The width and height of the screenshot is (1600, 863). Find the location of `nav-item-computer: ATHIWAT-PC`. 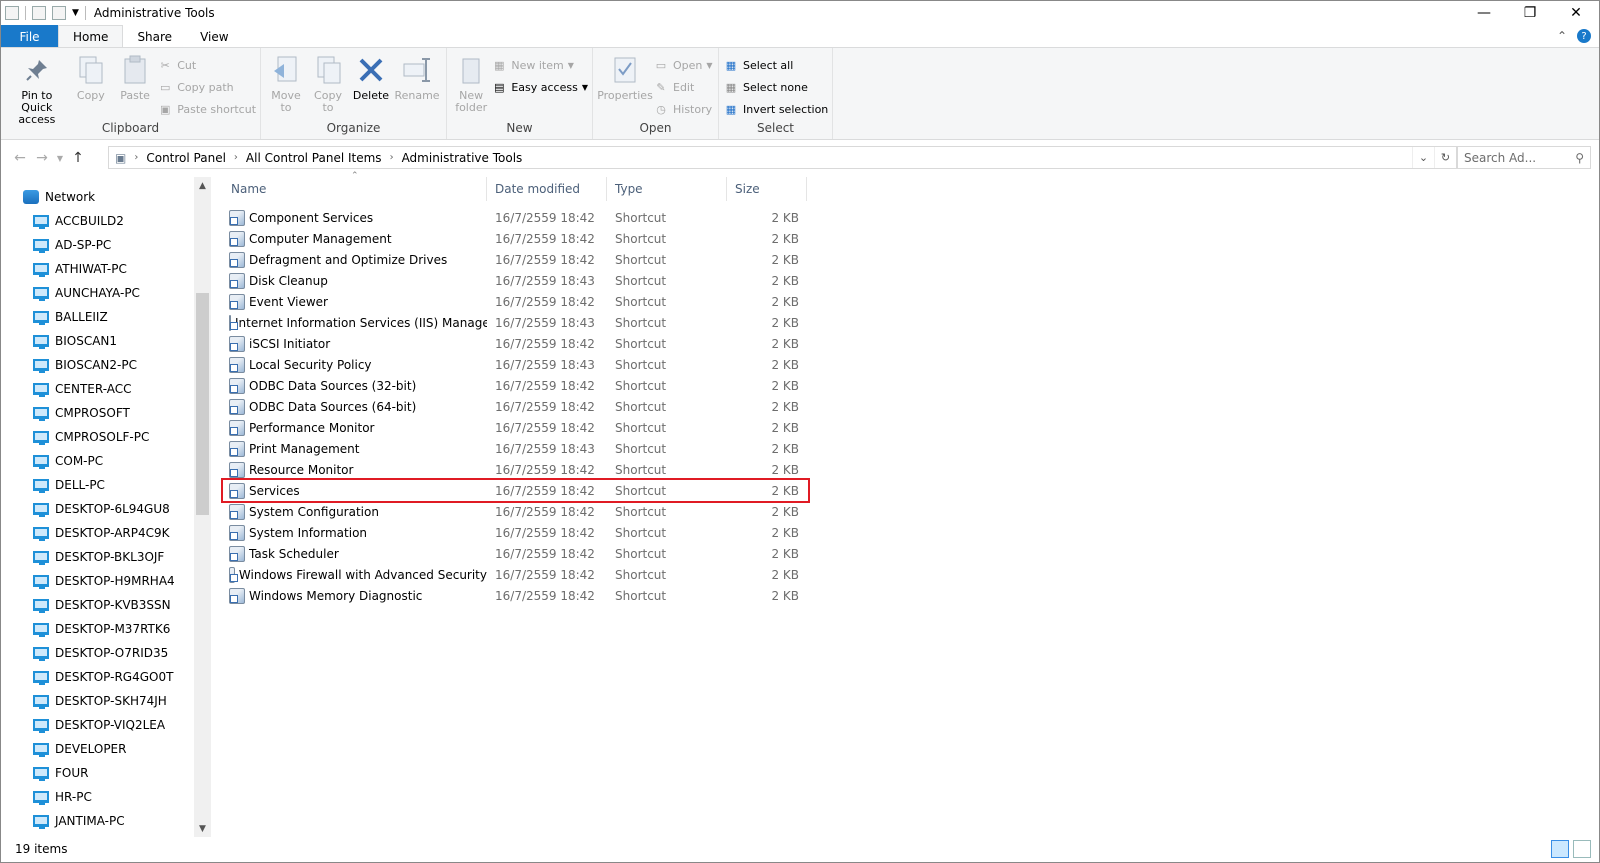

nav-item-computer: ATHIWAT-PC is located at coordinates (108, 269).